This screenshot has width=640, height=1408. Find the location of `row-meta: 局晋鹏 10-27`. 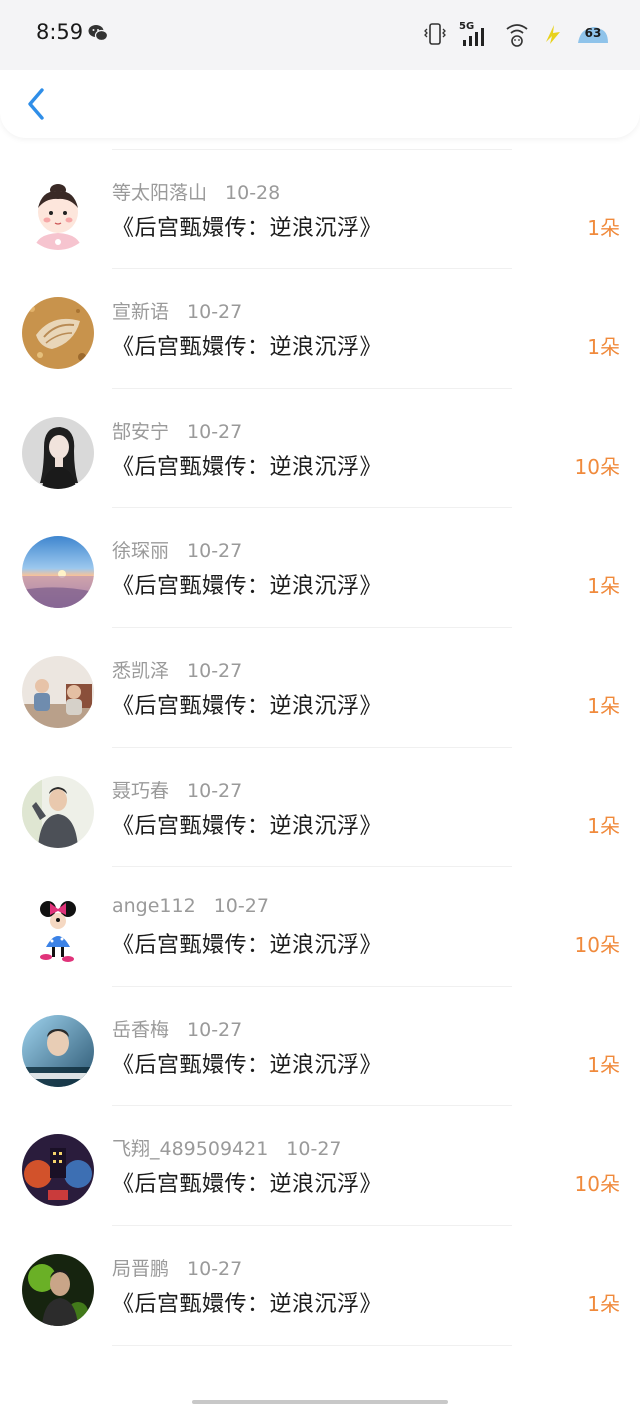

row-meta: 局晋鹏 10-27 is located at coordinates (177, 1267).